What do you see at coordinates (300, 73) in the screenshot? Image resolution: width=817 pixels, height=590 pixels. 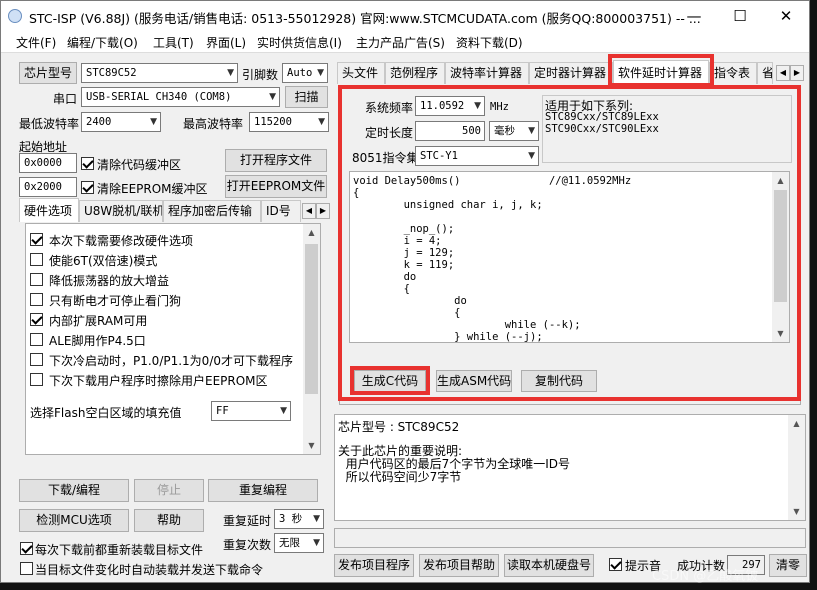 I see `pin-count-value: Auto` at bounding box center [300, 73].